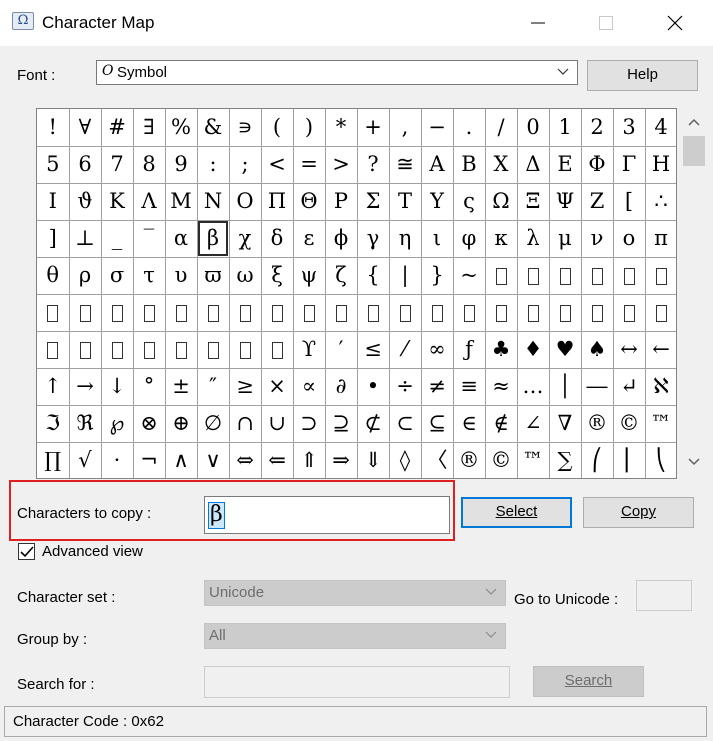  Describe the element at coordinates (181, 238) in the screenshot. I see `character-cell: α` at that location.